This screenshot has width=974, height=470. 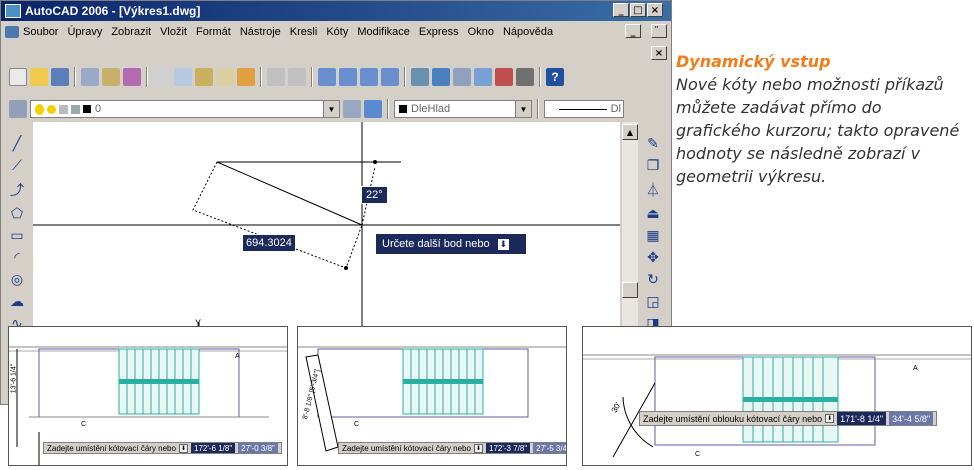 What do you see at coordinates (584, 109) in the screenshot?
I see `linetype-combo: Dl` at bounding box center [584, 109].